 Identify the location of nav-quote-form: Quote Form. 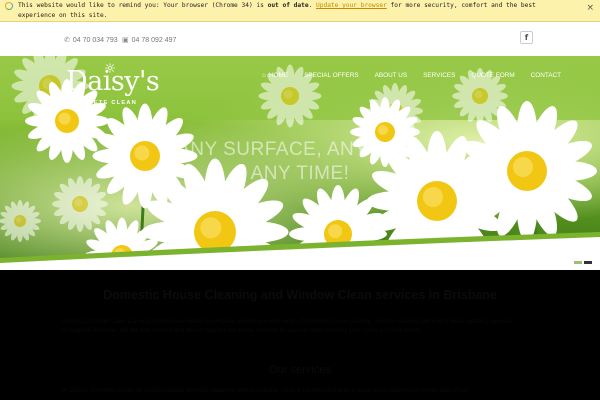
(492, 75).